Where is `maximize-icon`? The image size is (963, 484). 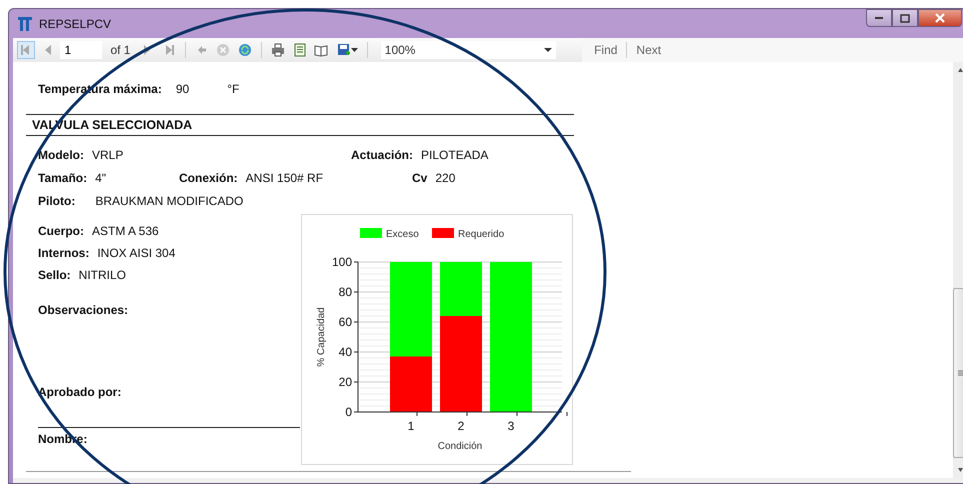 maximize-icon is located at coordinates (905, 18).